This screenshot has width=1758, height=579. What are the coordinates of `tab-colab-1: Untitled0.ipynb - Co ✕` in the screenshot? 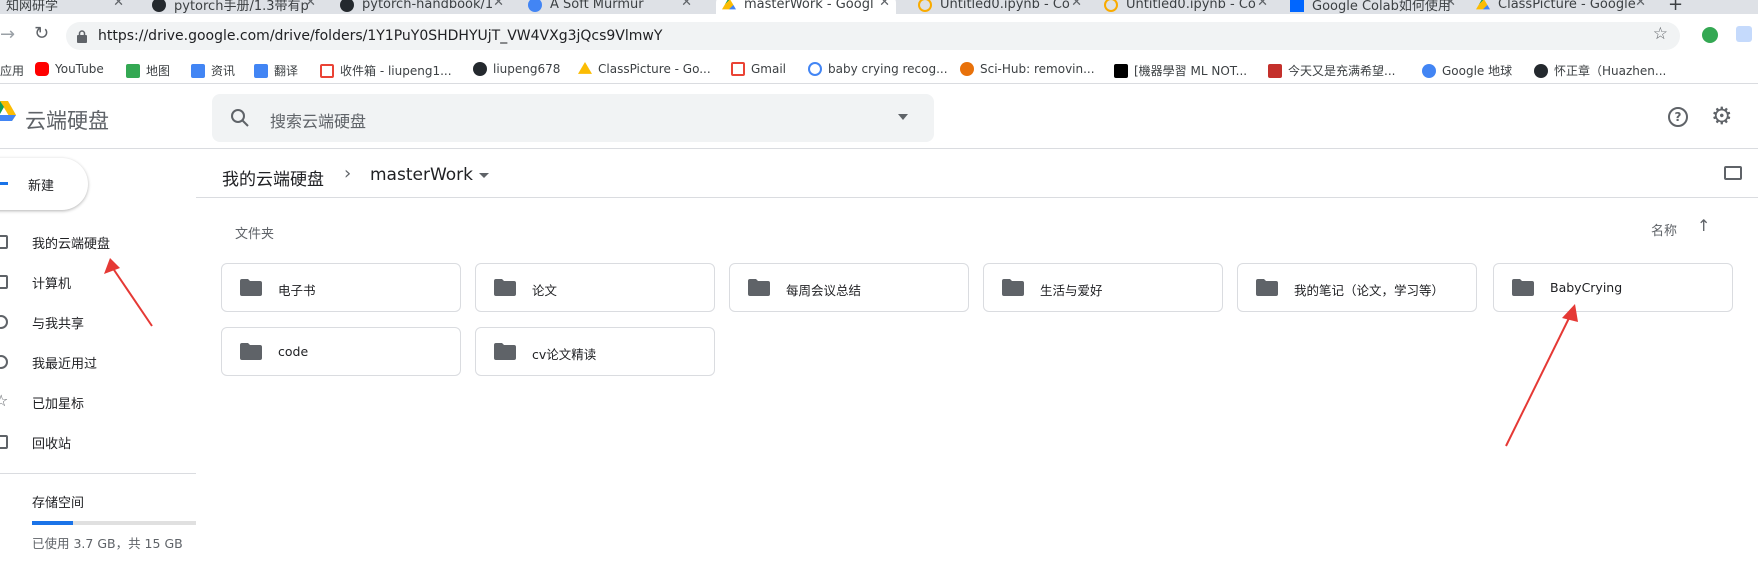 It's located at (1000, 7).